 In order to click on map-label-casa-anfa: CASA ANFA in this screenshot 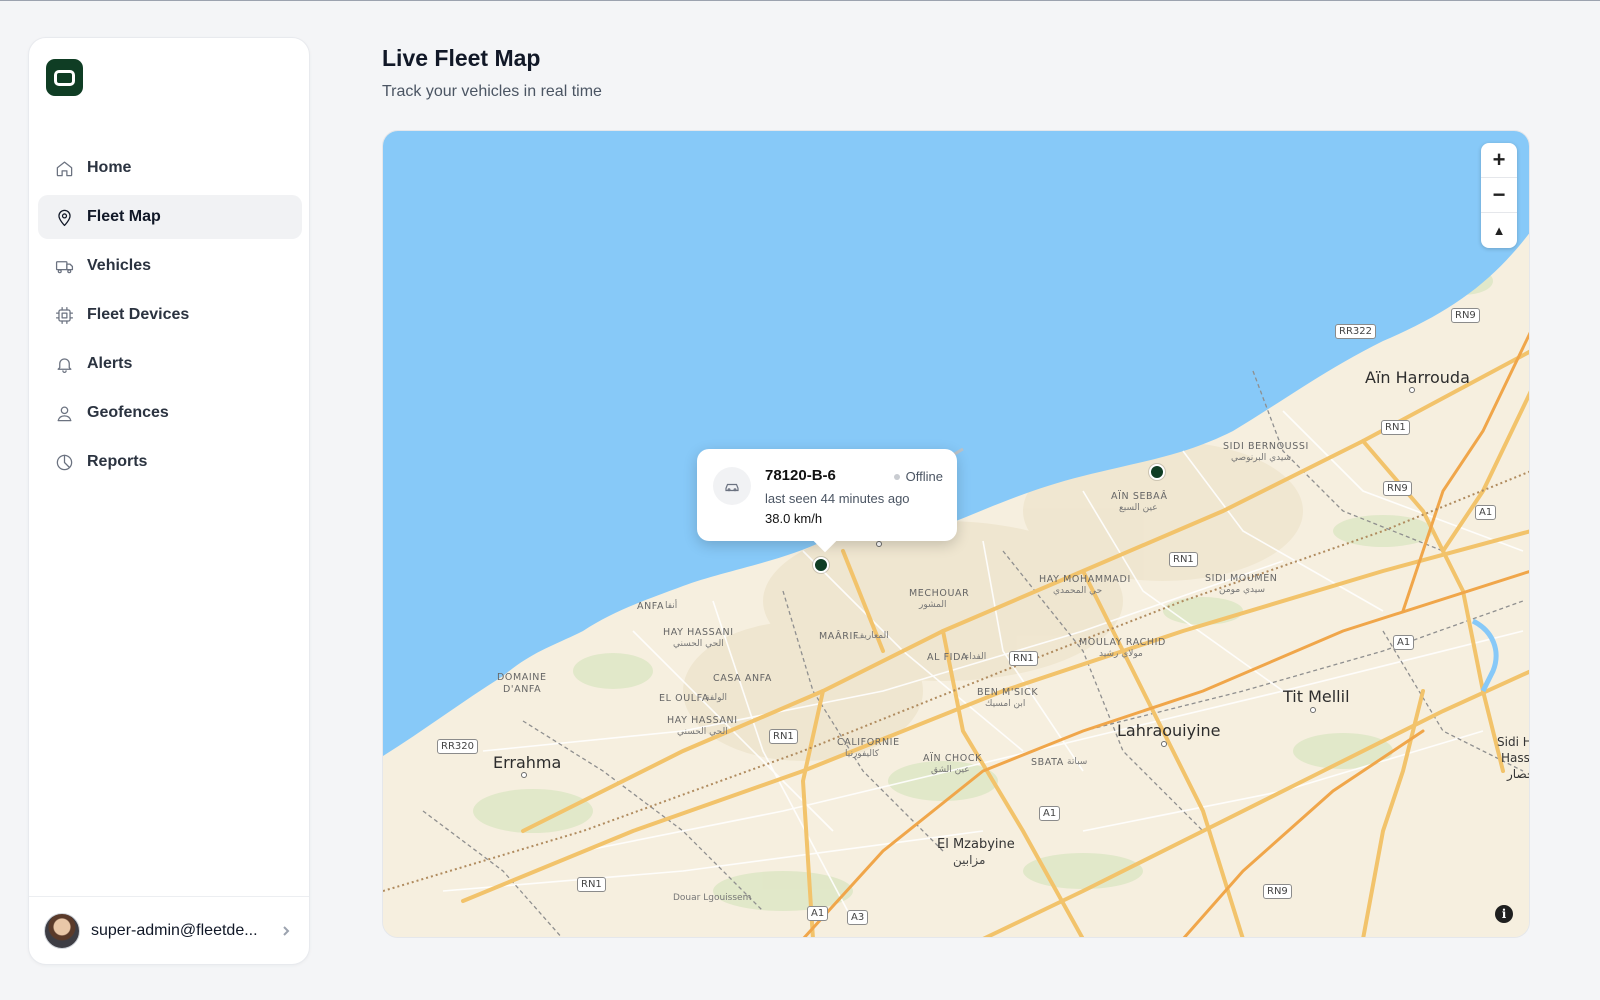, I will do `click(742, 678)`.